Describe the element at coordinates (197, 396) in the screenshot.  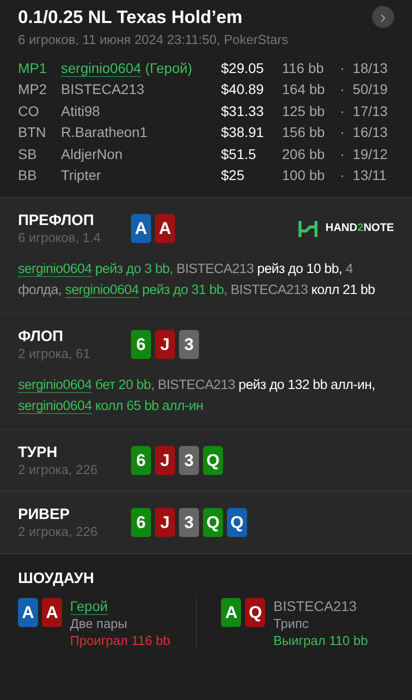
I see `action-log: serginio0604 бет 20 bb, BISTECA213 рейз до 132 bb алл-ин, serginio0604 колл 65 bb алл-ин` at that location.